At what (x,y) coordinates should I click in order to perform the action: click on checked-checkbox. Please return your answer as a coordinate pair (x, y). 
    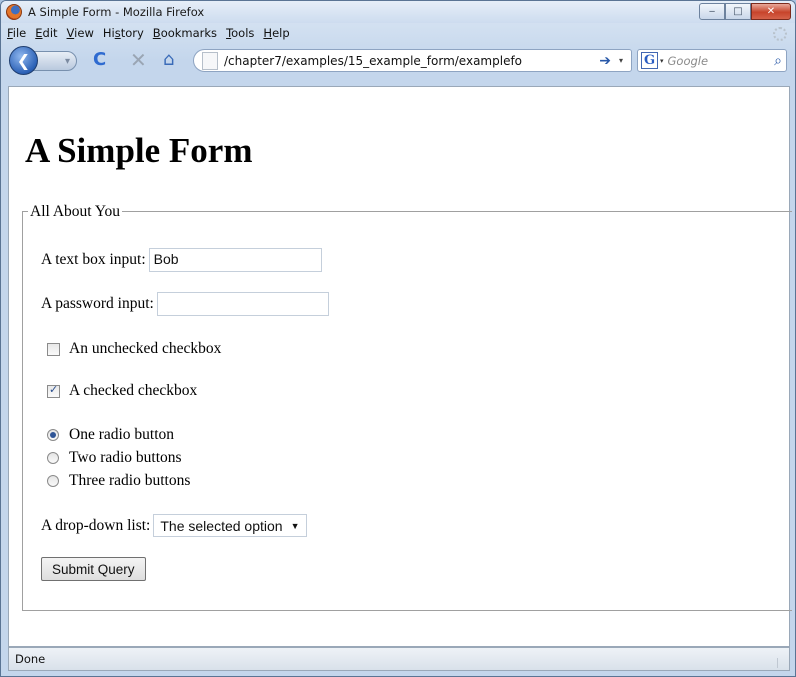
    Looking at the image, I should click on (53, 390).